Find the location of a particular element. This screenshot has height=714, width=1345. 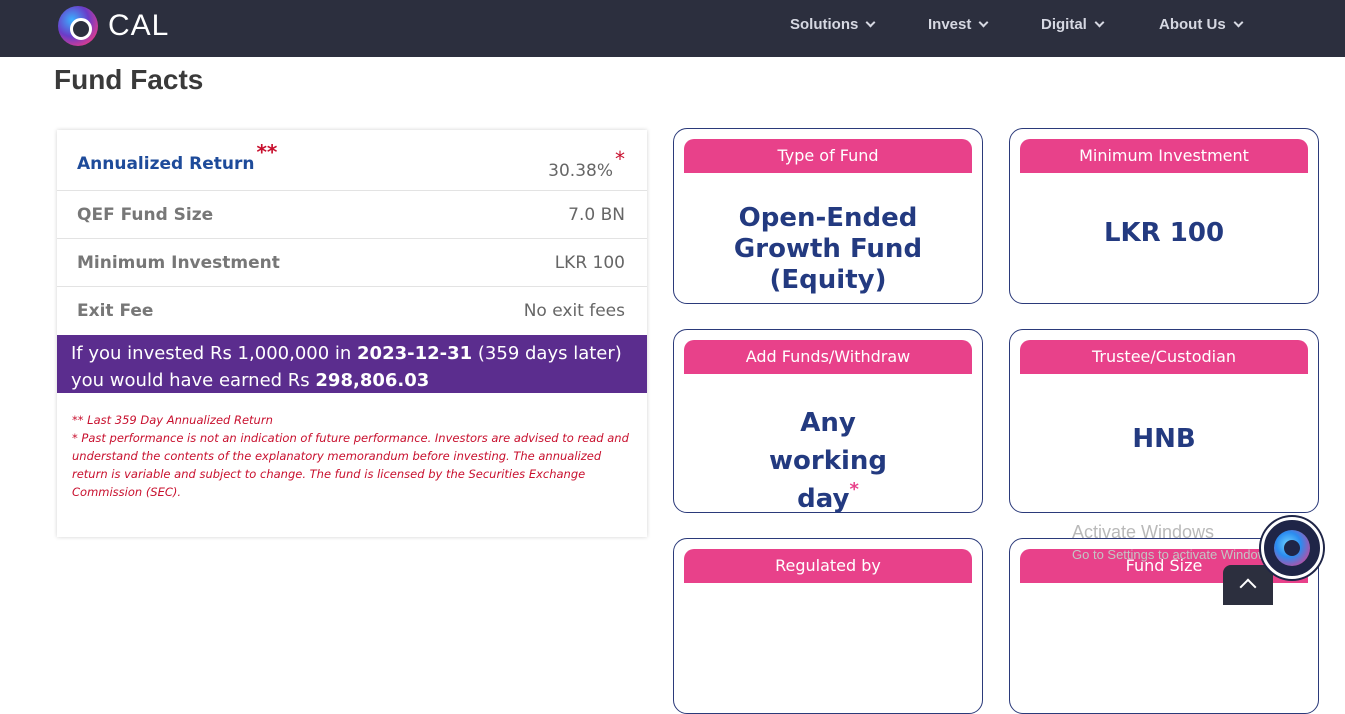

fact-label: QEF Fund Size is located at coordinates (145, 215).